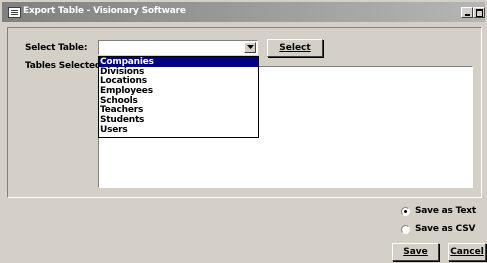 The width and height of the screenshot is (487, 263). I want to click on combo-dropdown-button, so click(250, 47).